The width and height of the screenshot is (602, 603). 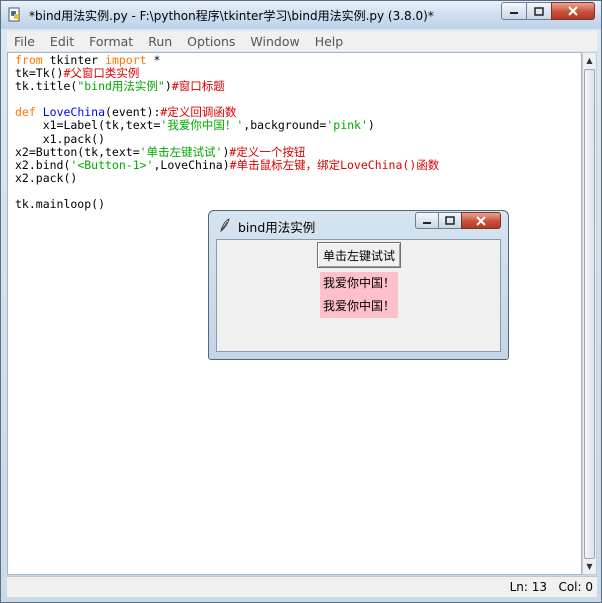 I want to click on code-token: x2.pack(), so click(x=46, y=177).